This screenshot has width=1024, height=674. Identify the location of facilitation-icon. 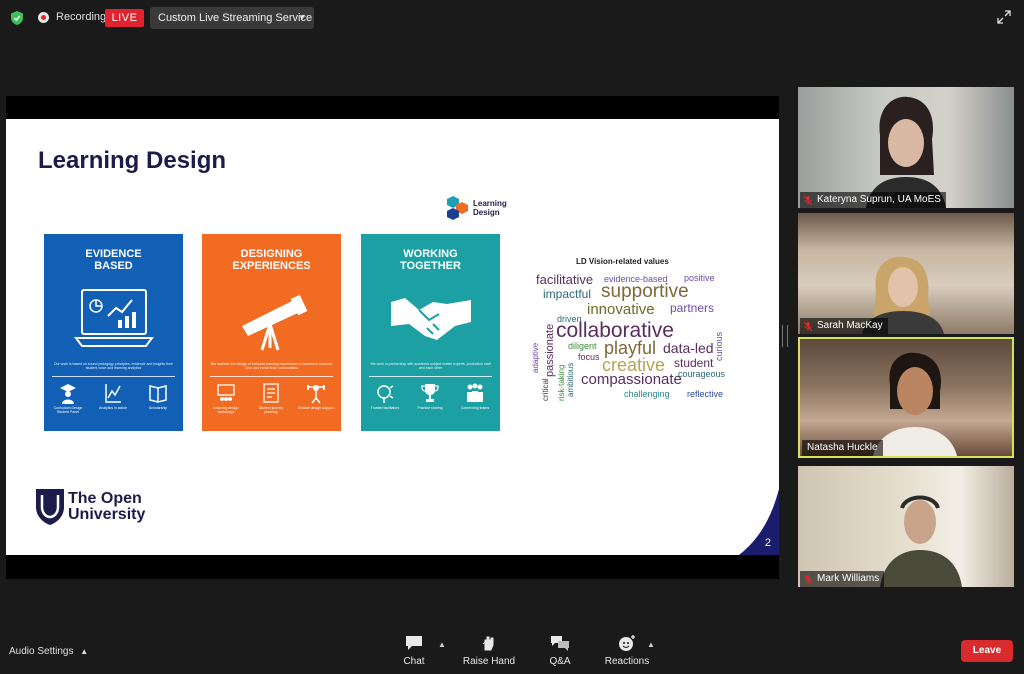
(385, 394).